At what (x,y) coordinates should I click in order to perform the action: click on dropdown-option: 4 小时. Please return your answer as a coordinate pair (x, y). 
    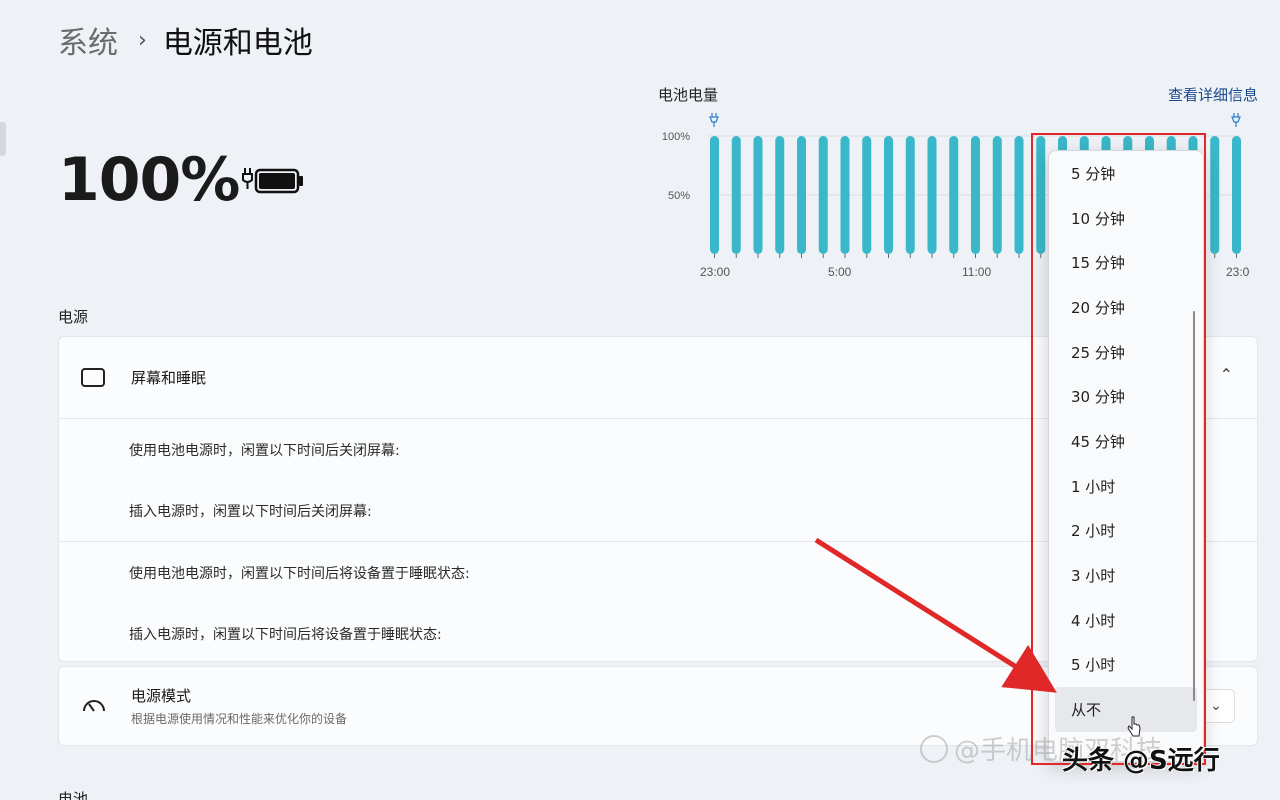
    Looking at the image, I should click on (1126, 620).